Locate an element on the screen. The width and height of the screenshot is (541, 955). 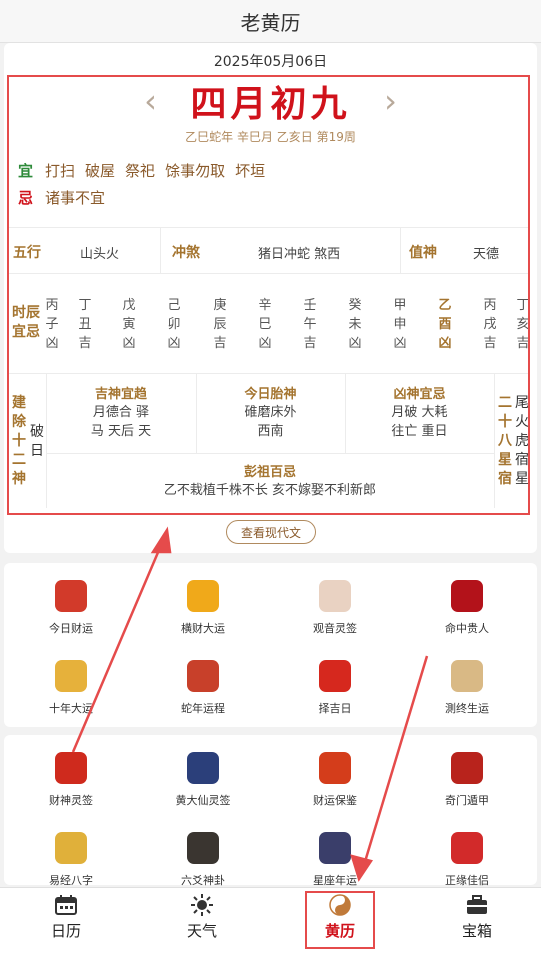
hour-gan: 癸 is located at coordinates (355, 305).